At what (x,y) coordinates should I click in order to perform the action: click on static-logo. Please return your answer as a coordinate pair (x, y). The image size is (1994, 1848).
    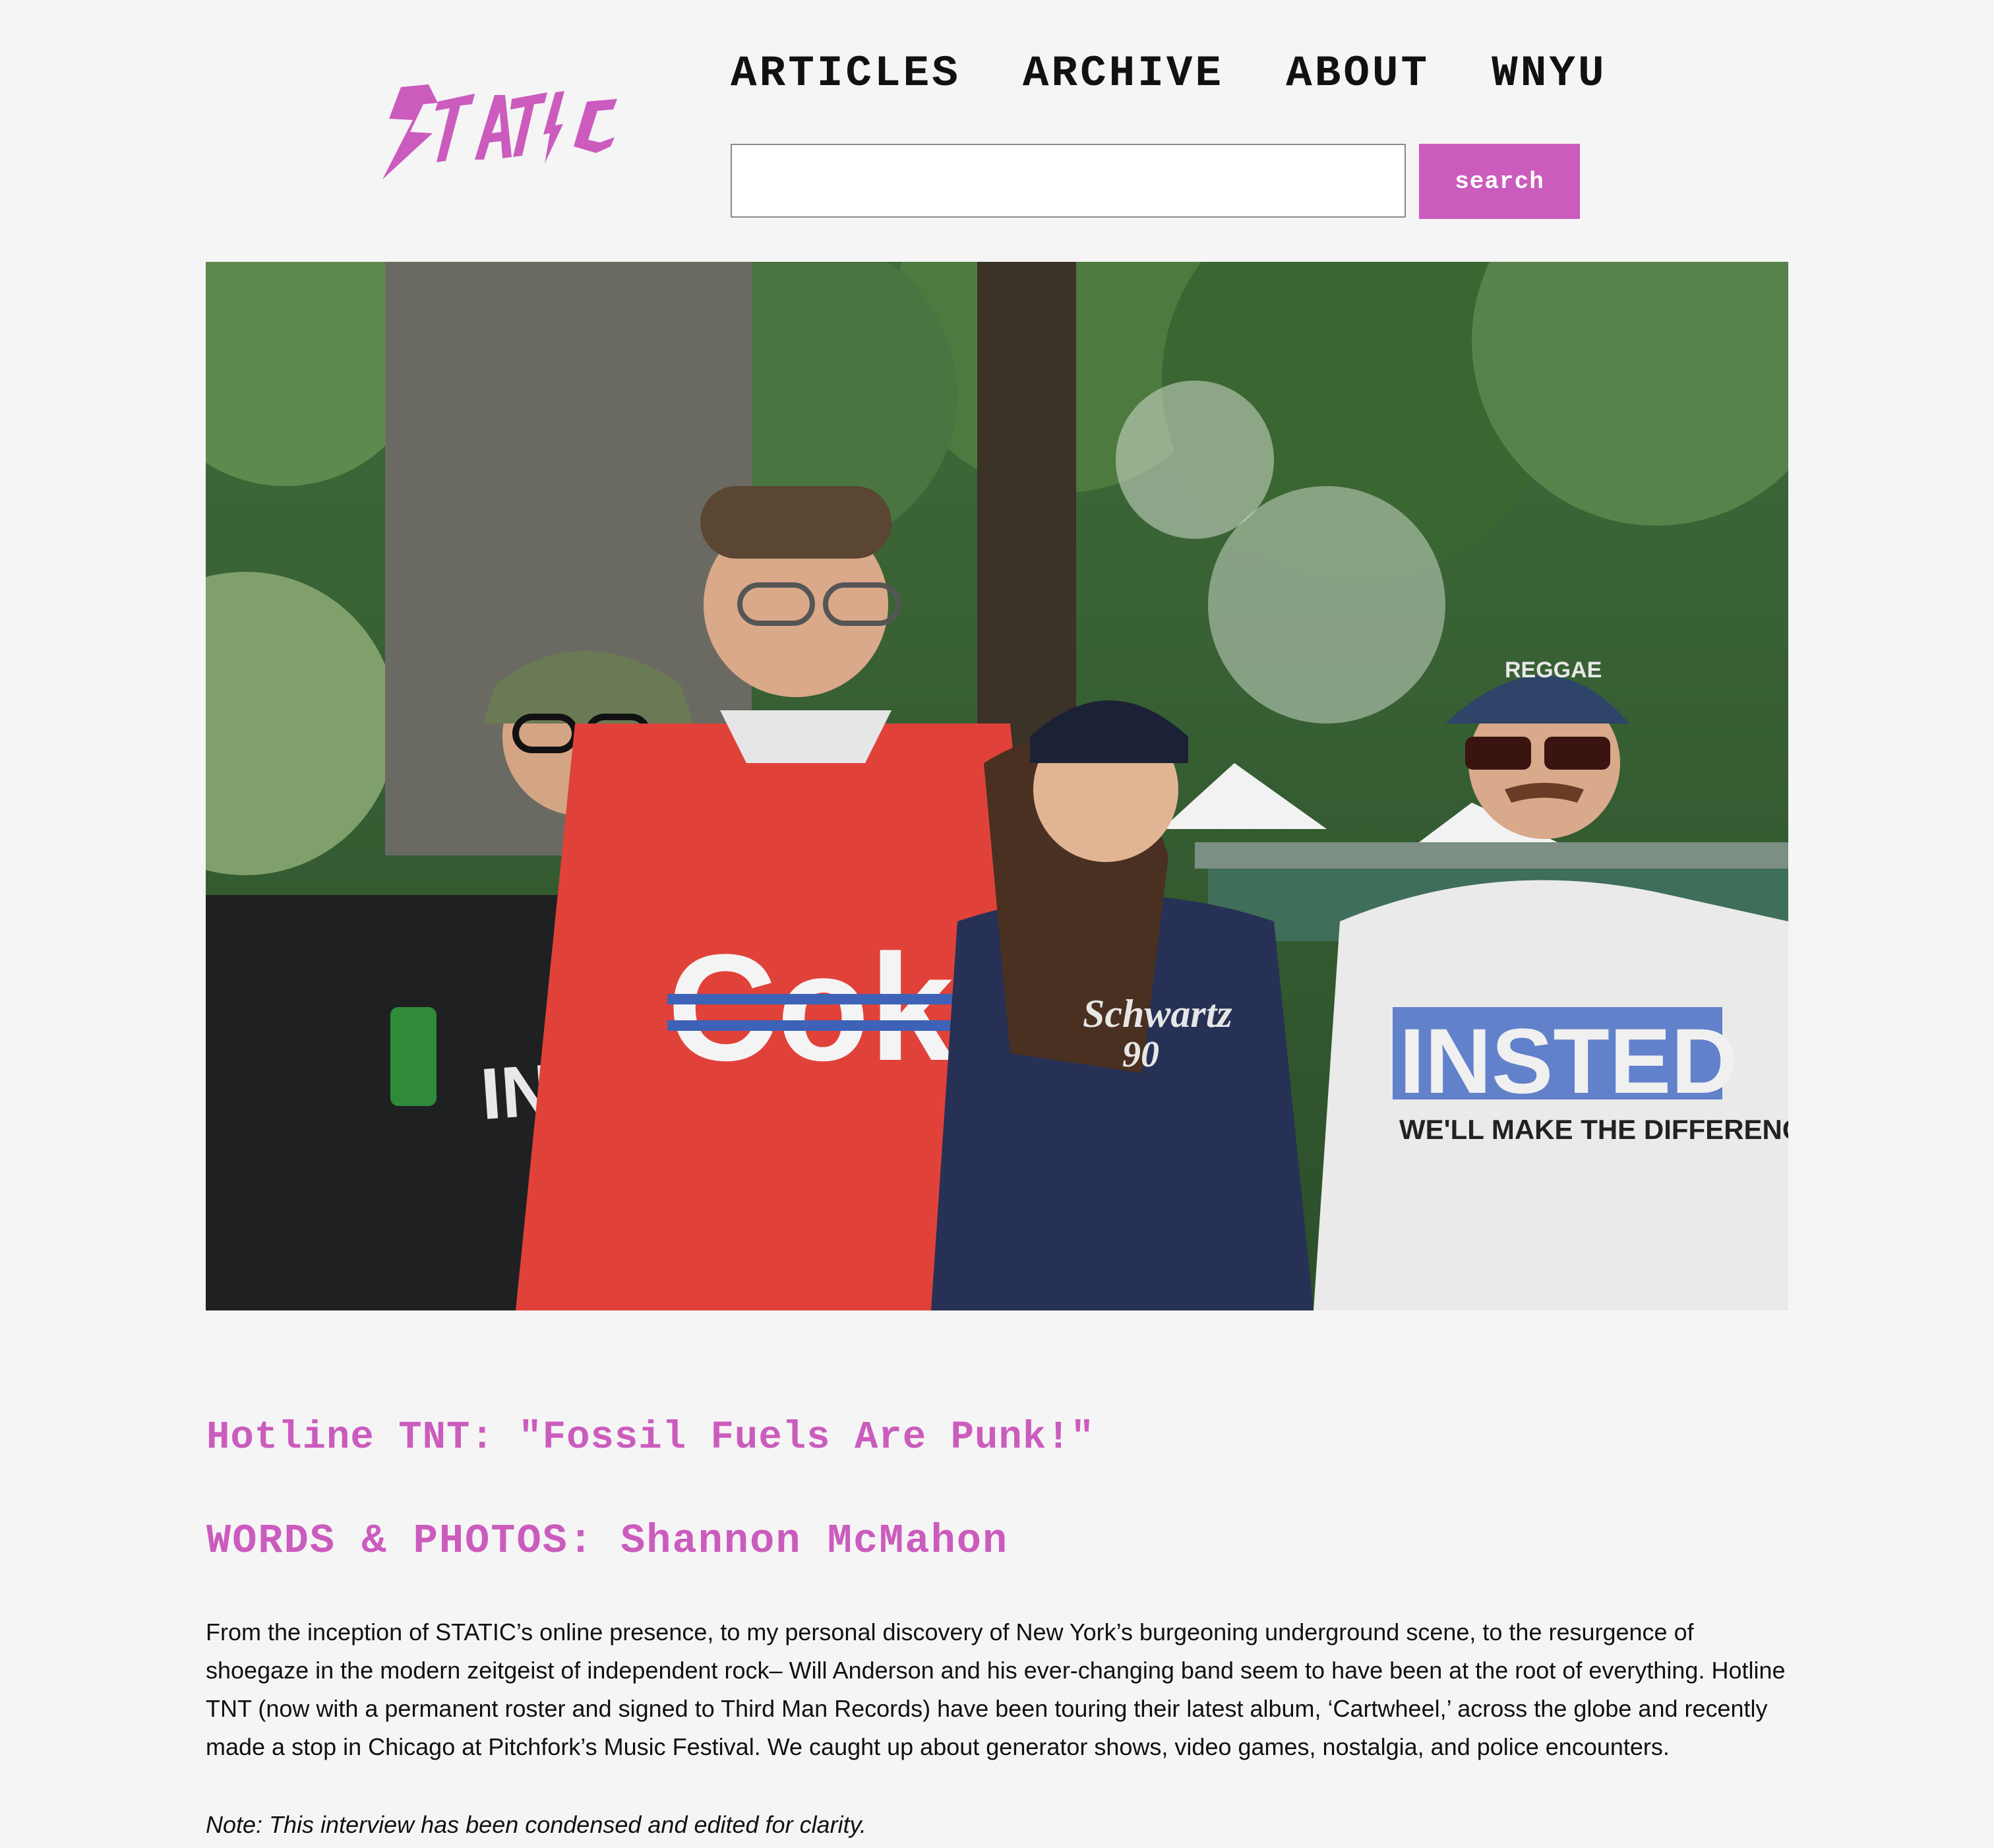
    Looking at the image, I should click on (507, 132).